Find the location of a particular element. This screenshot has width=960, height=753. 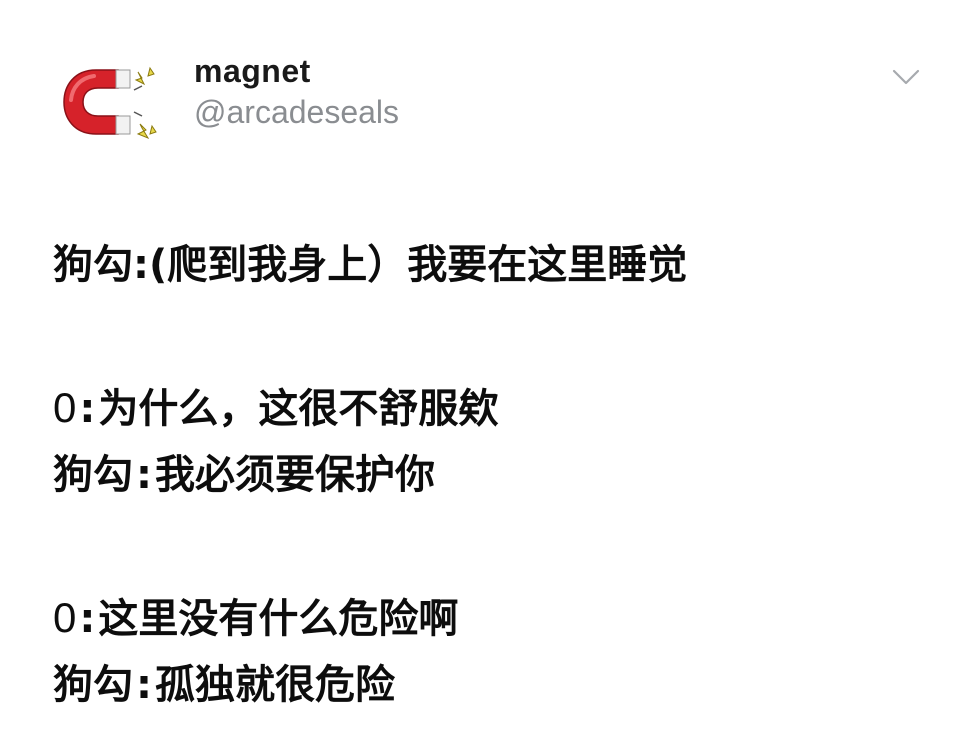

display-name: magnet is located at coordinates (296, 71).